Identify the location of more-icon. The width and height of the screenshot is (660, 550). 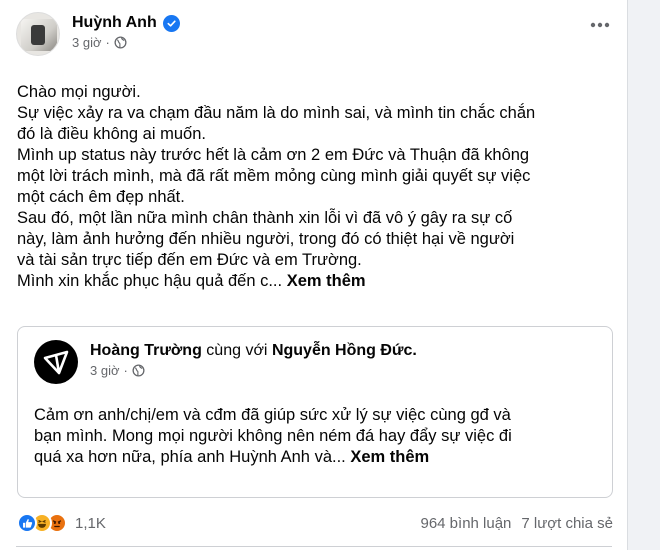
(600, 25).